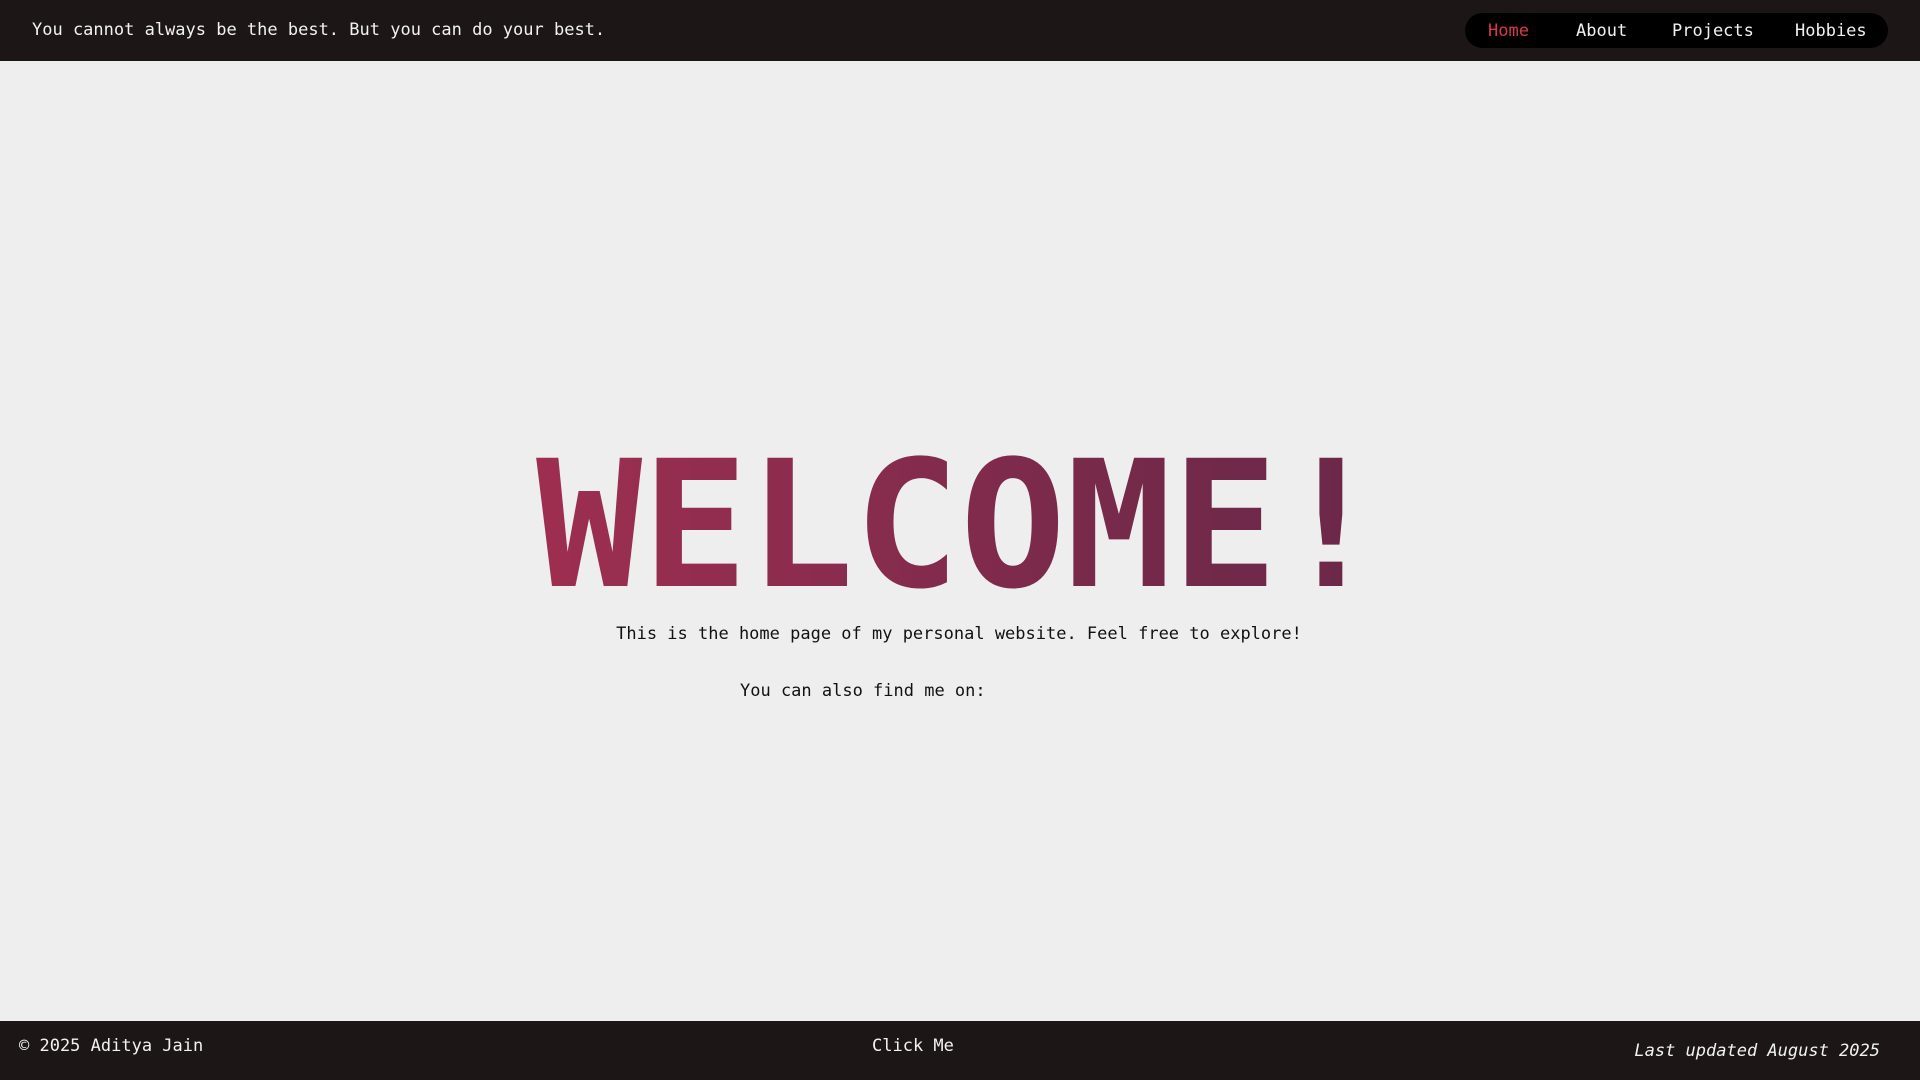  I want to click on main-nav: Home About Projects Hobbies, so click(1676, 30).